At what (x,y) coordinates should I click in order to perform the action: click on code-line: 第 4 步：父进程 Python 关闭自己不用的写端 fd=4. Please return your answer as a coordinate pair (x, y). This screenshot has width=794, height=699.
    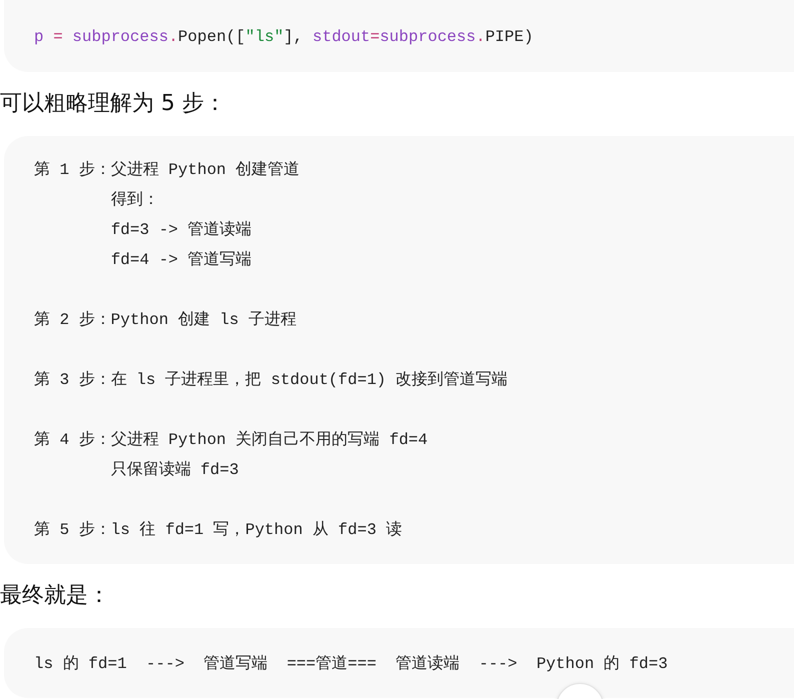
    Looking at the image, I should click on (231, 440).